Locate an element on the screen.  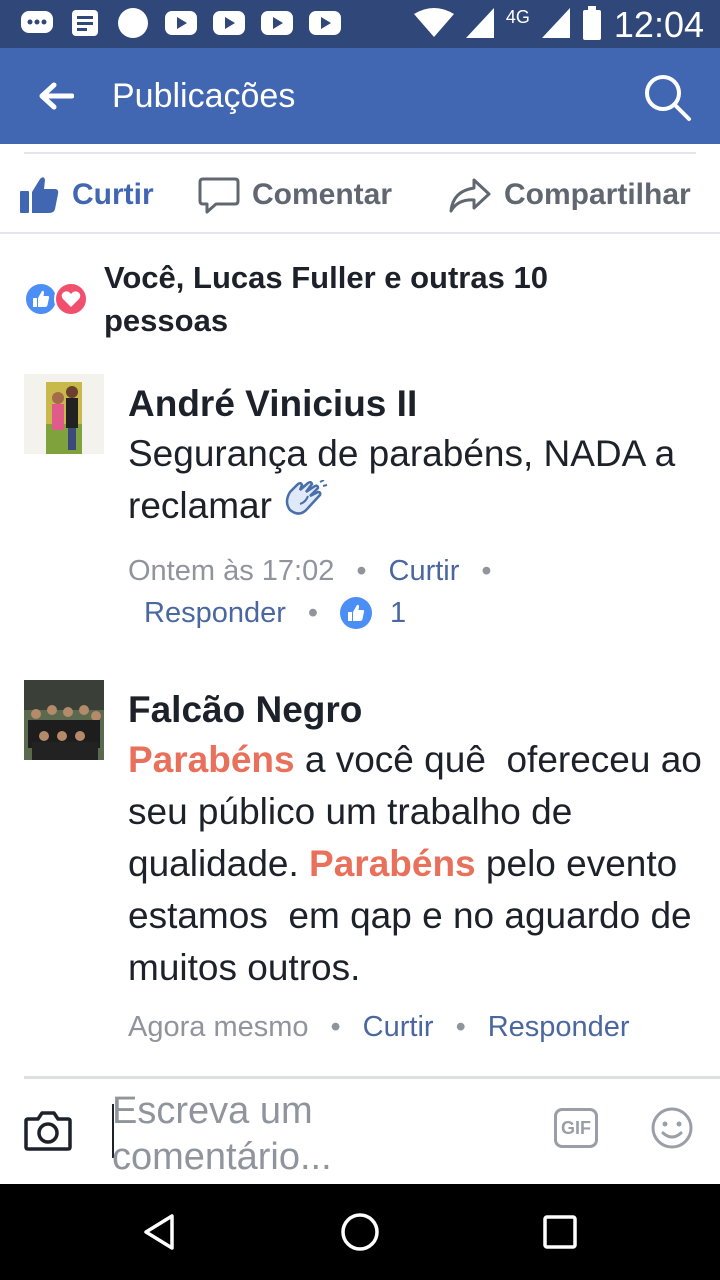
like-label: Curtir is located at coordinates (113, 194).